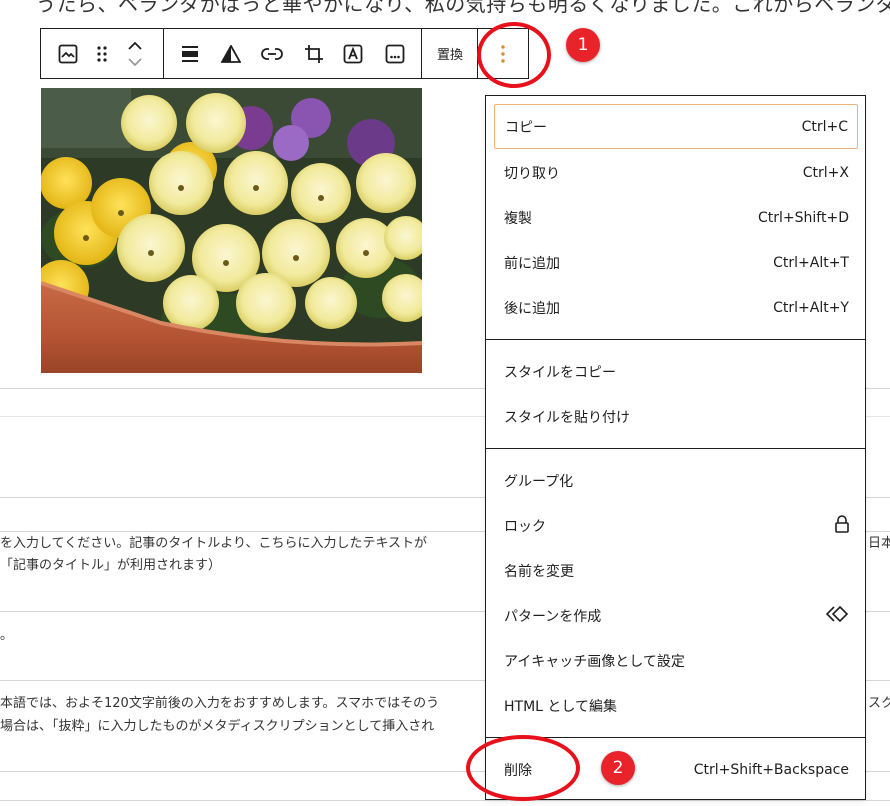 The width and height of the screenshot is (890, 806). I want to click on move-up-down-icon, so click(135, 53).